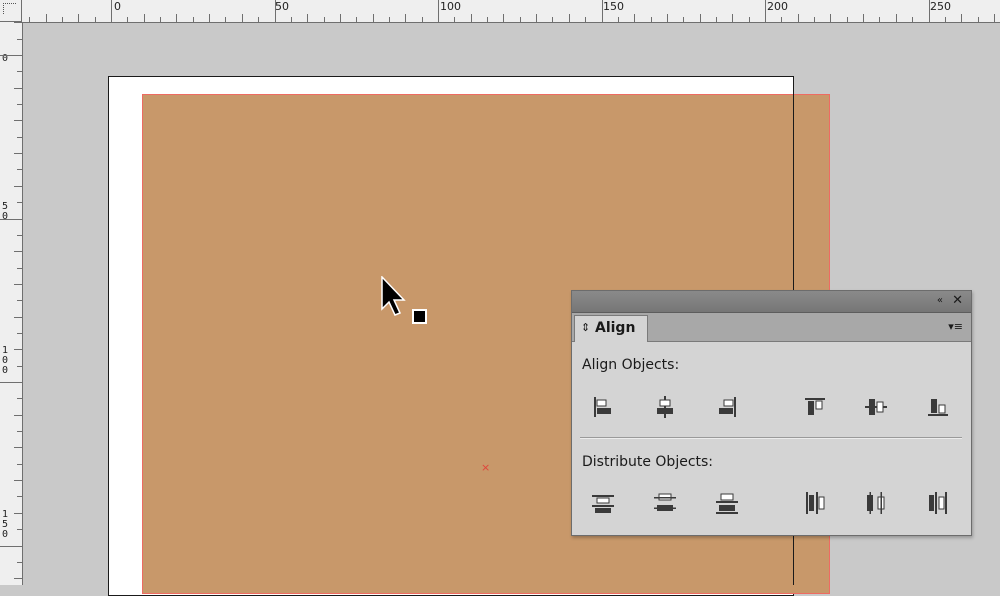 This screenshot has height=596, width=1000. Describe the element at coordinates (11, 11) in the screenshot. I see `ruler-origin` at that location.